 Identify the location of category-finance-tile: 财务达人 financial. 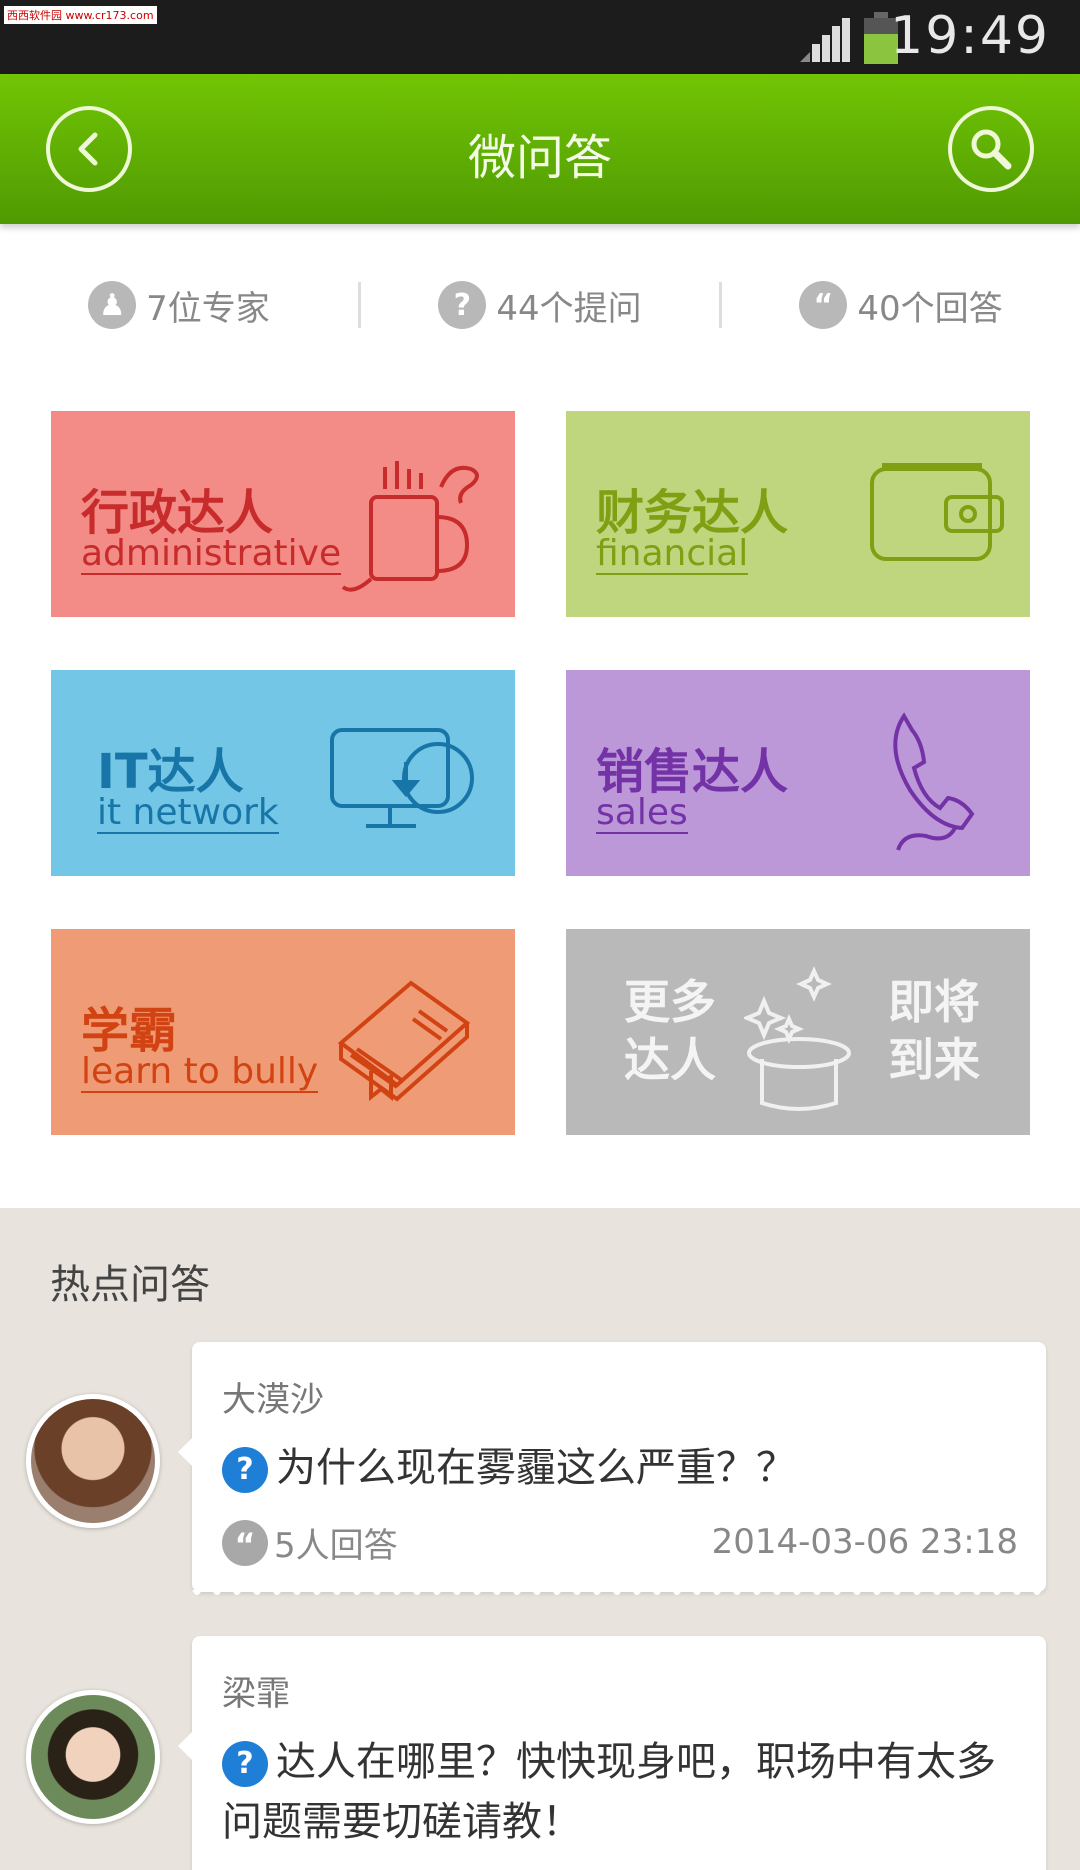
(798, 514).